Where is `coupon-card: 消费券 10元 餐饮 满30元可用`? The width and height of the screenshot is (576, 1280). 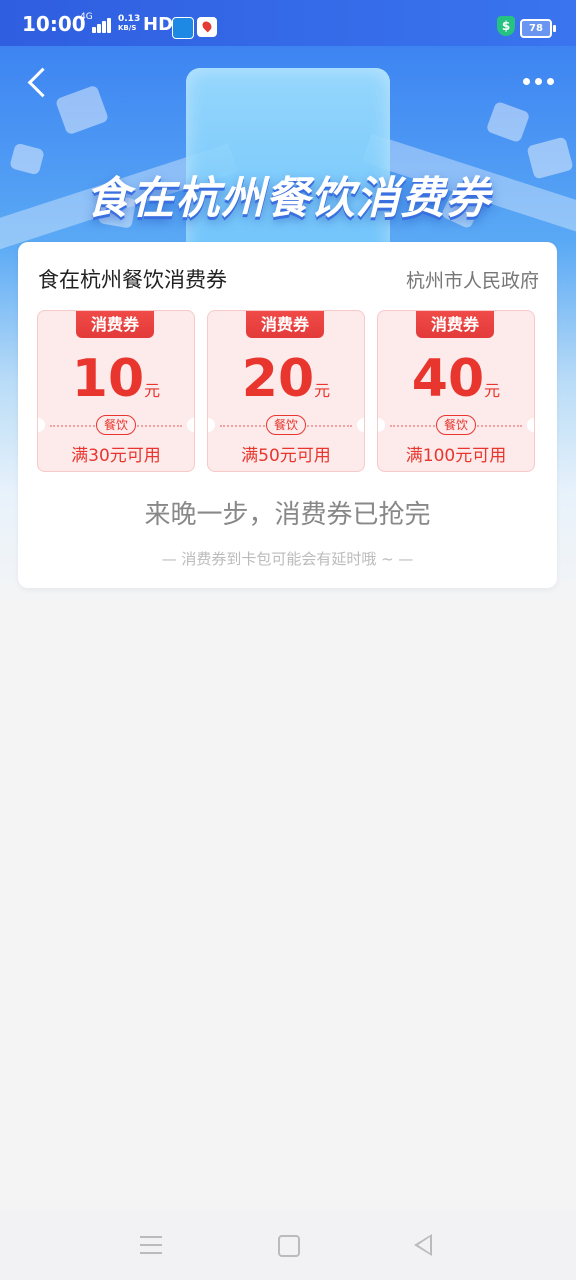 coupon-card: 消费券 10元 餐饮 满30元可用 is located at coordinates (116, 391).